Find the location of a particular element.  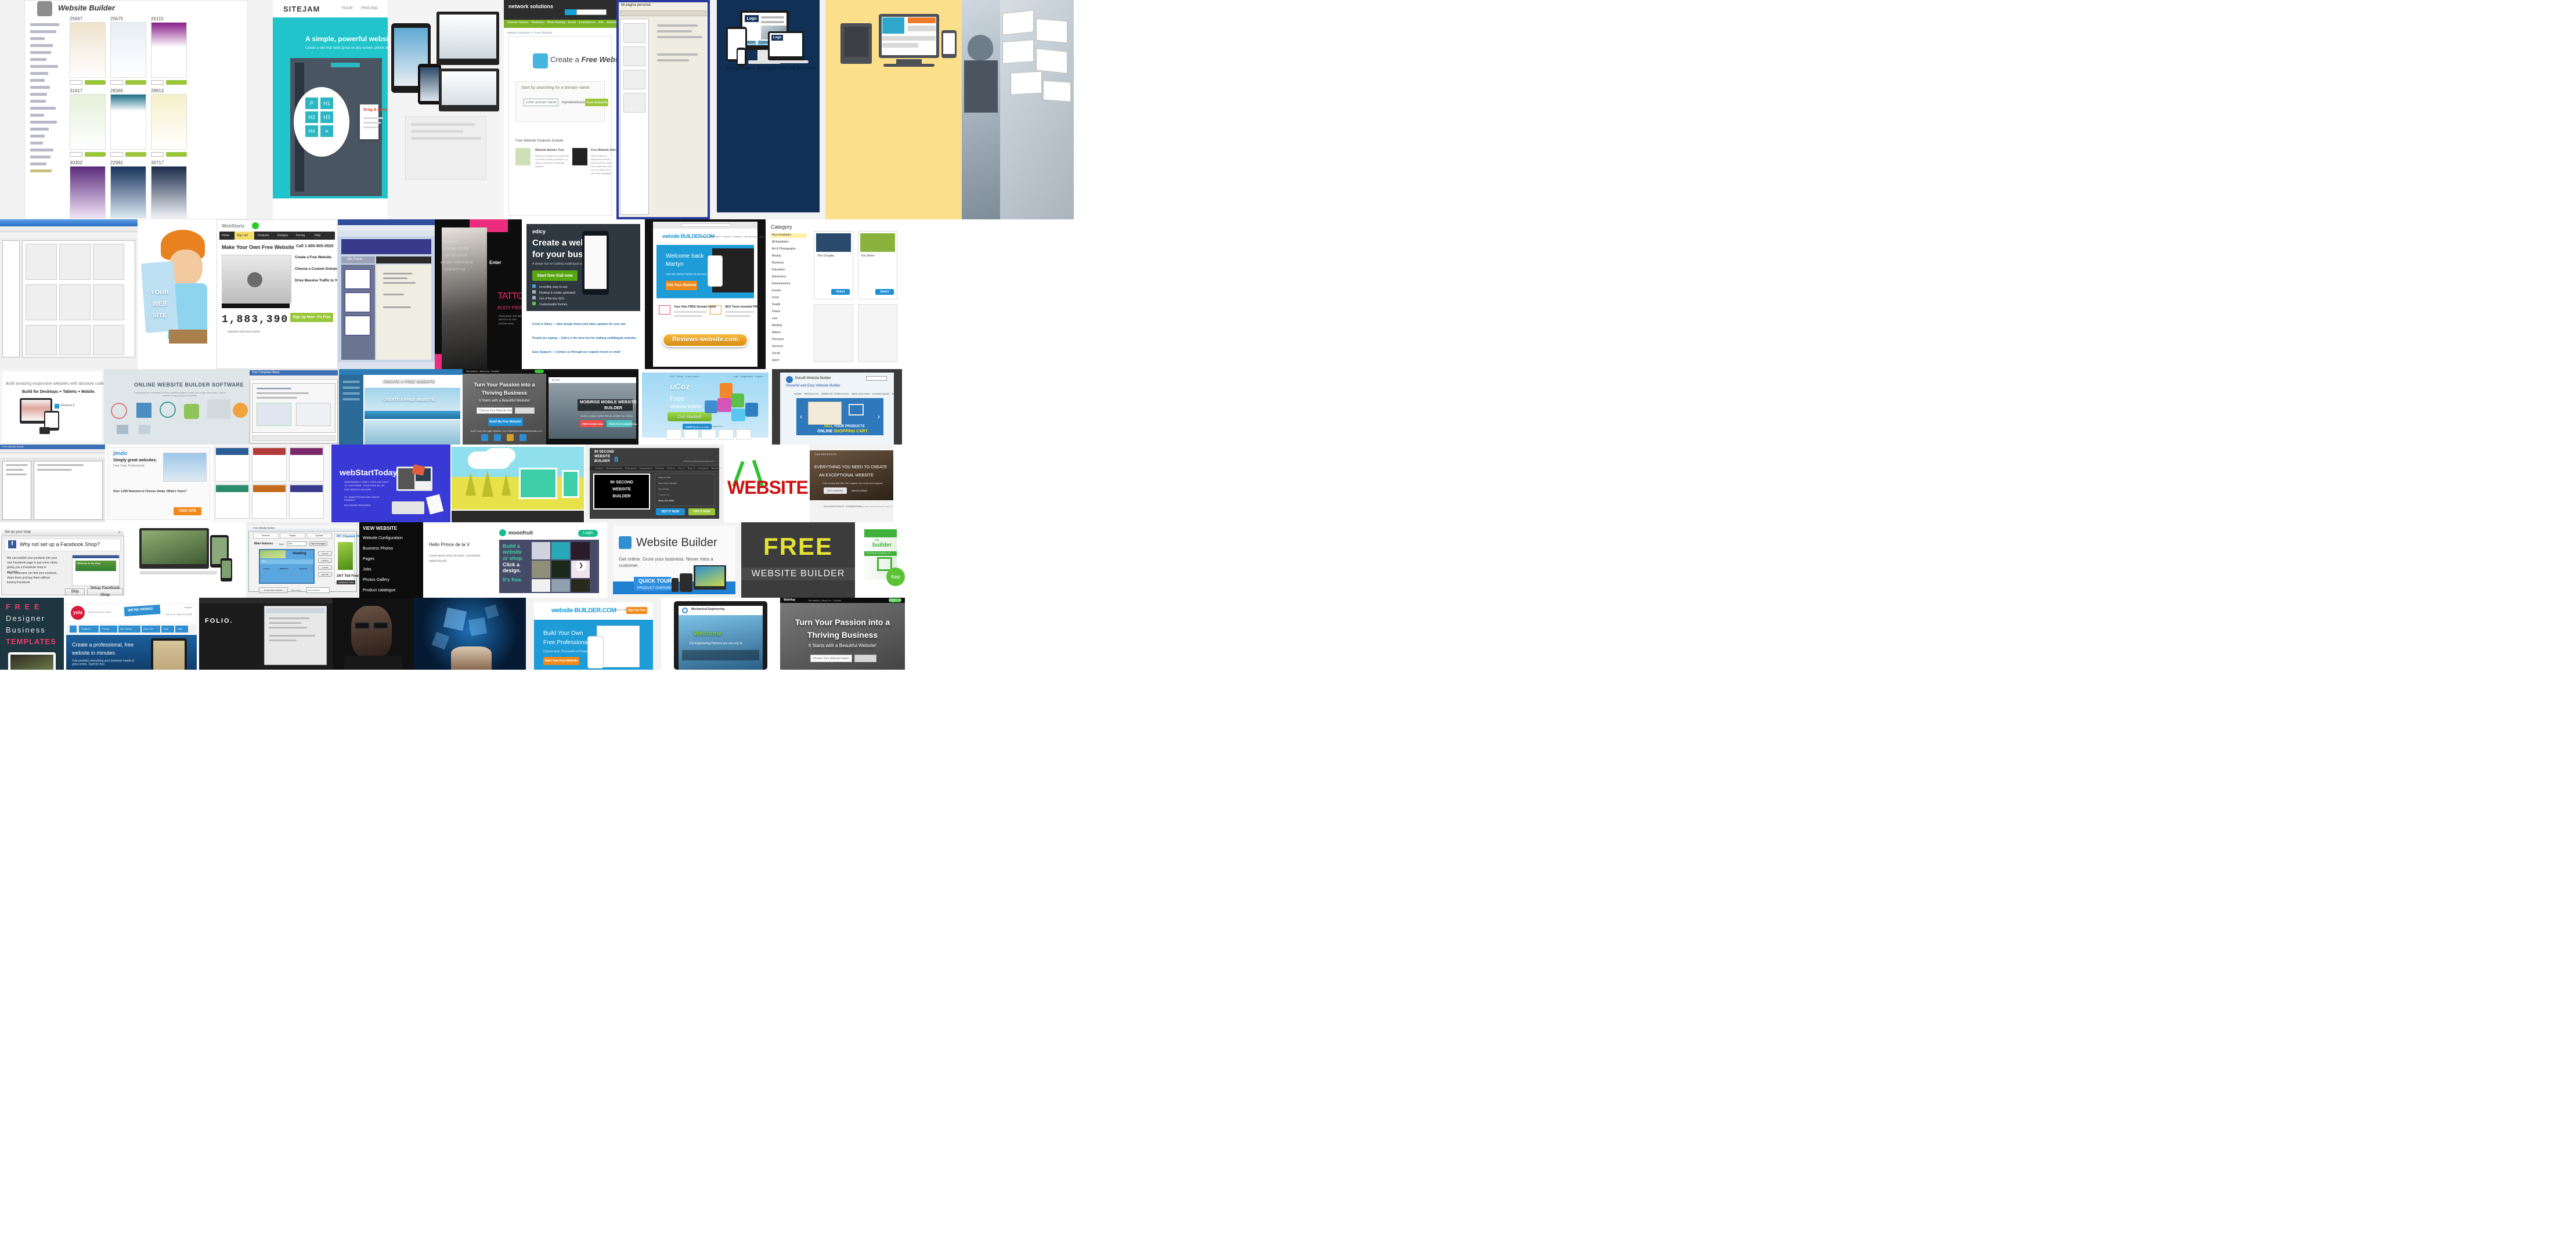

signup-button: Sign Up Now - It's Free is located at coordinates (311, 317).